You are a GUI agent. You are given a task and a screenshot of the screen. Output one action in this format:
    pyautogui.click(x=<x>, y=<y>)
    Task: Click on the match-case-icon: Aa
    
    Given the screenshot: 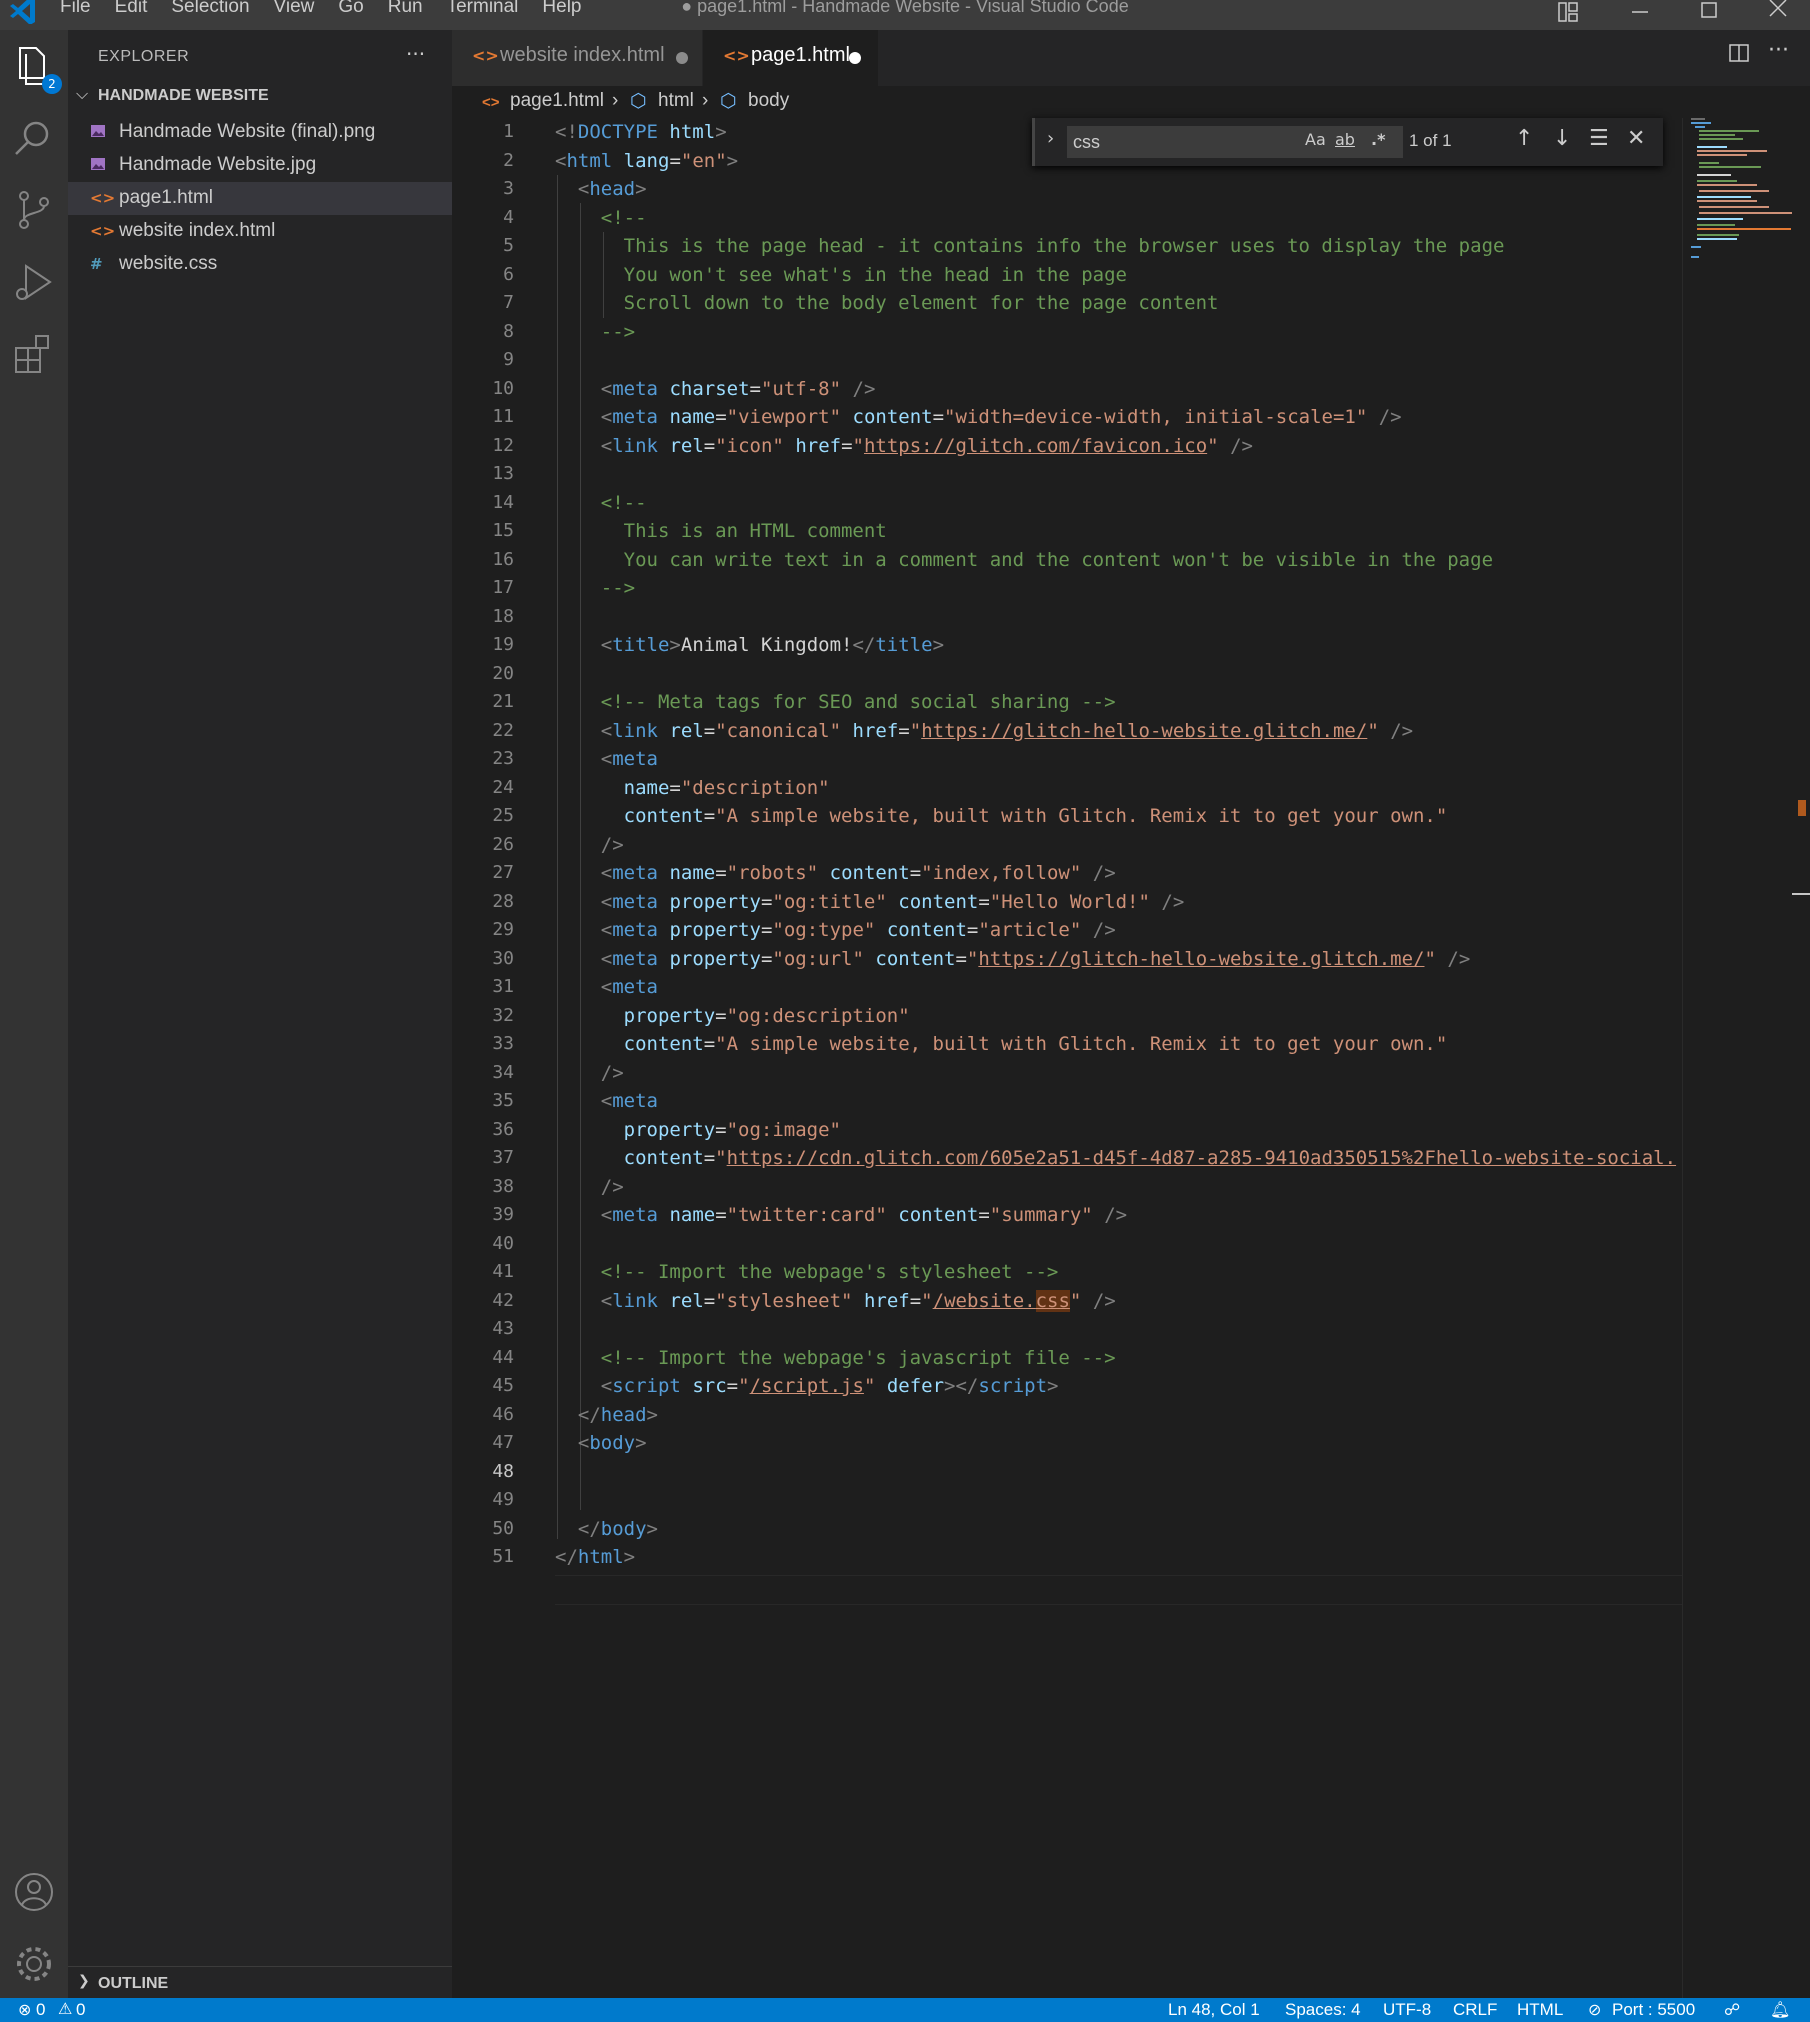 What is the action you would take?
    pyautogui.click(x=1315, y=139)
    